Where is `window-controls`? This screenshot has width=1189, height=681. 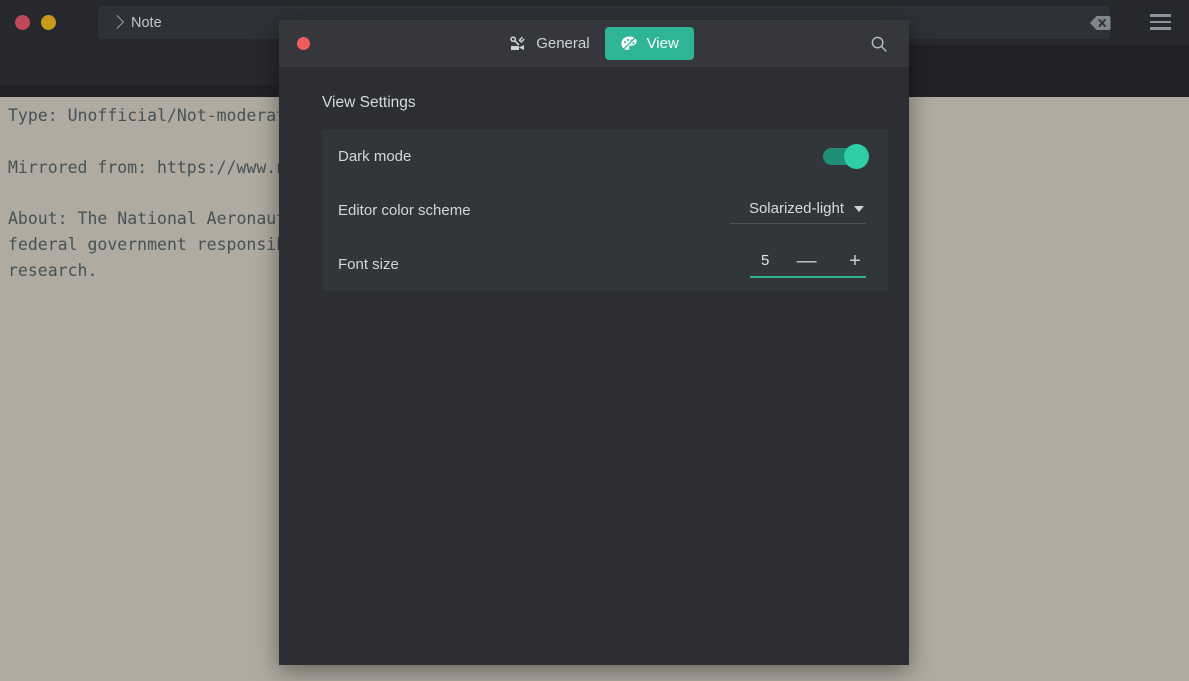 window-controls is located at coordinates (28, 22).